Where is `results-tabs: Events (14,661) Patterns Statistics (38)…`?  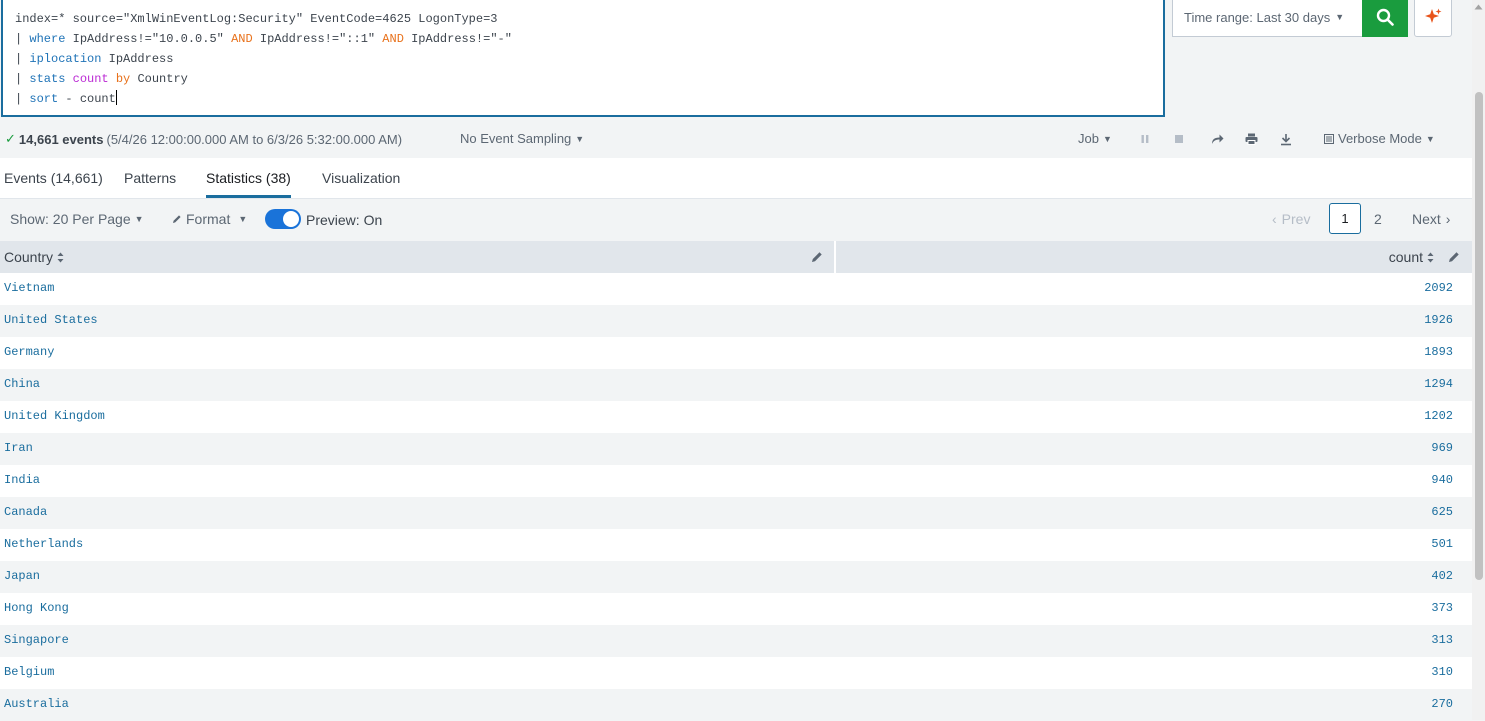
results-tabs: Events (14,661) Patterns Statistics (38)… is located at coordinates (736, 178).